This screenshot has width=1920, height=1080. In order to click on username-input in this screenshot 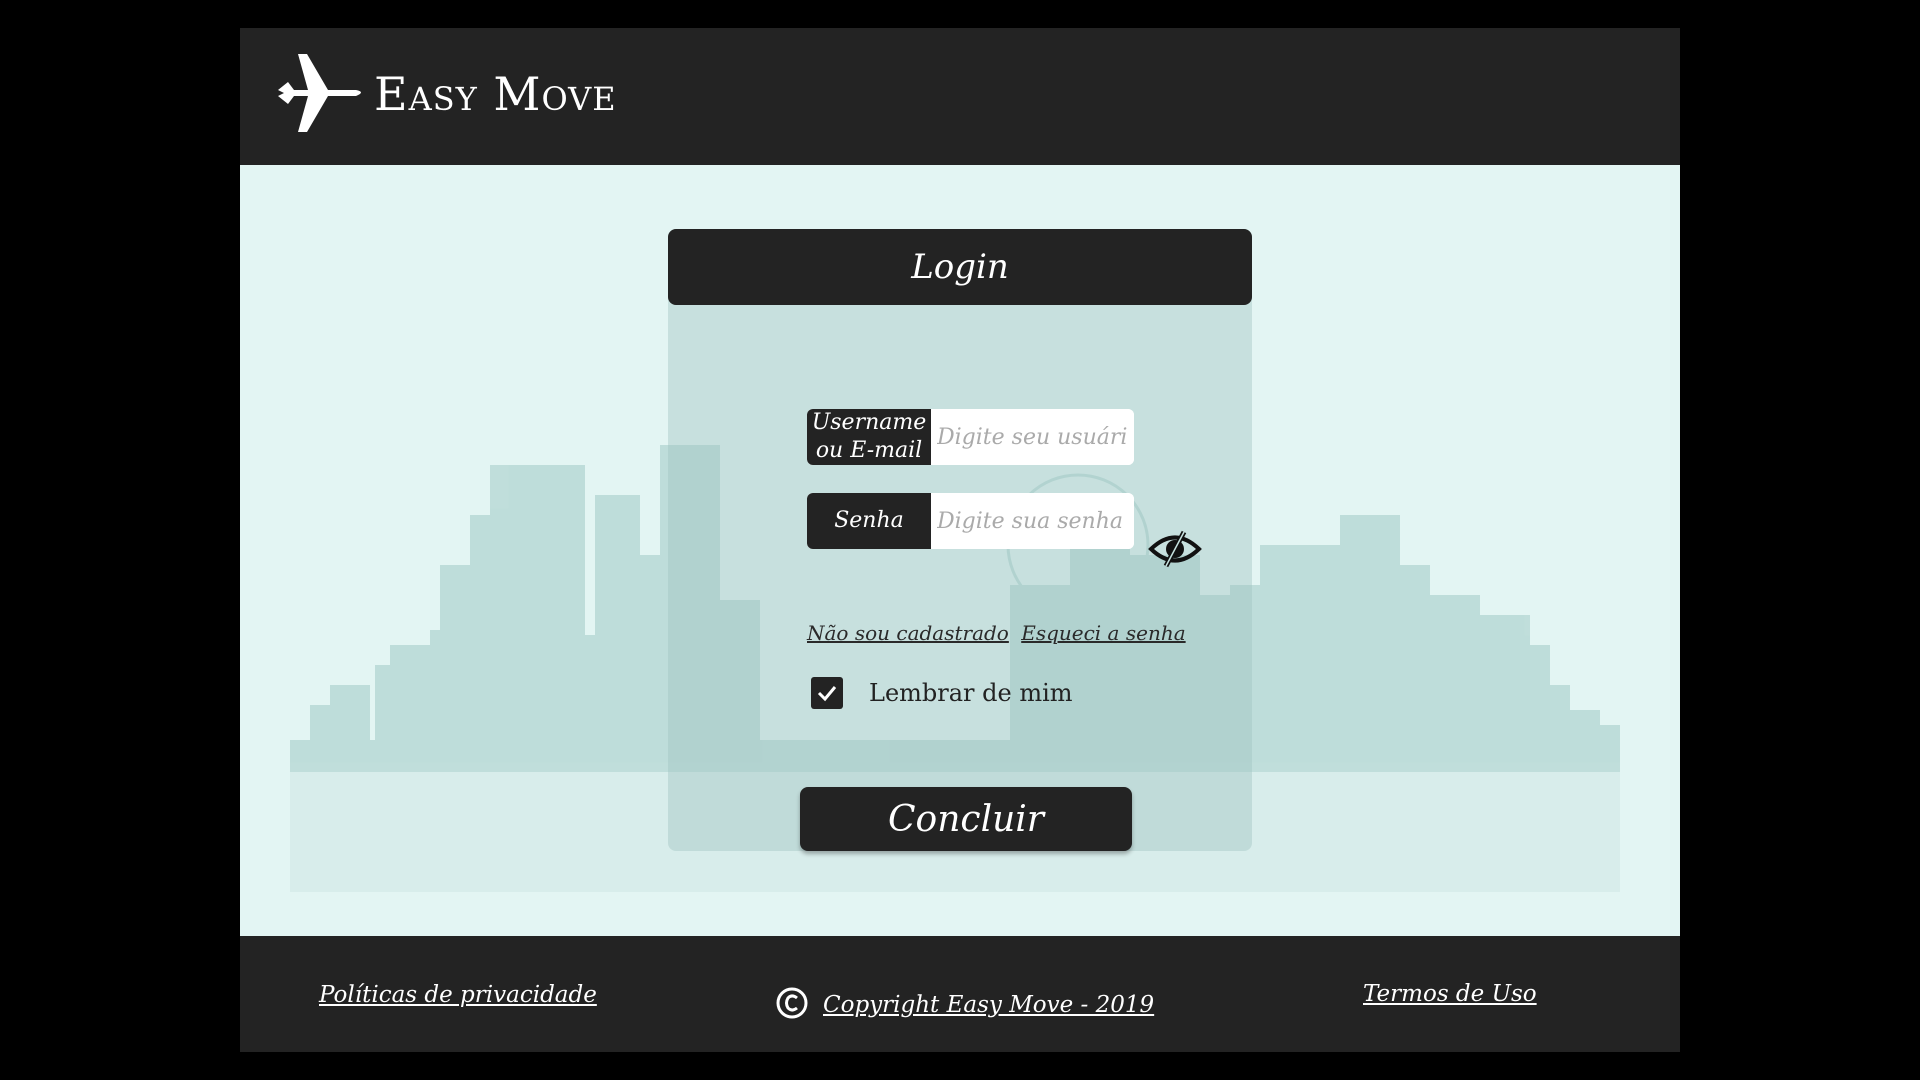, I will do `click(1032, 437)`.